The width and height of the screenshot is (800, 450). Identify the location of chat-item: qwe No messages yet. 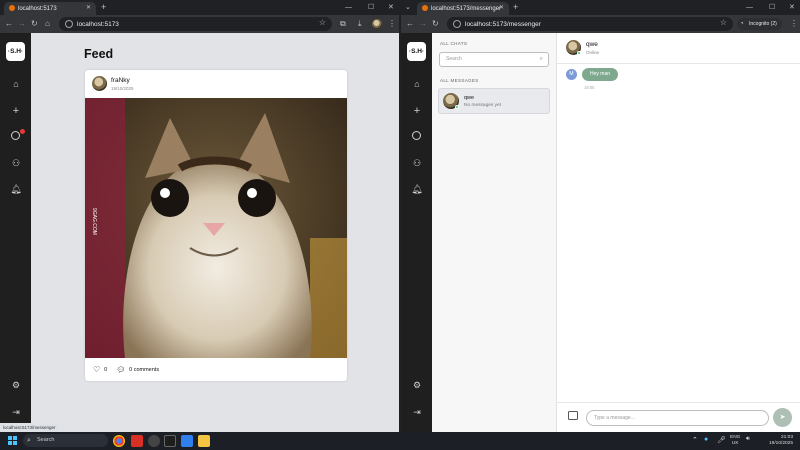
(494, 101).